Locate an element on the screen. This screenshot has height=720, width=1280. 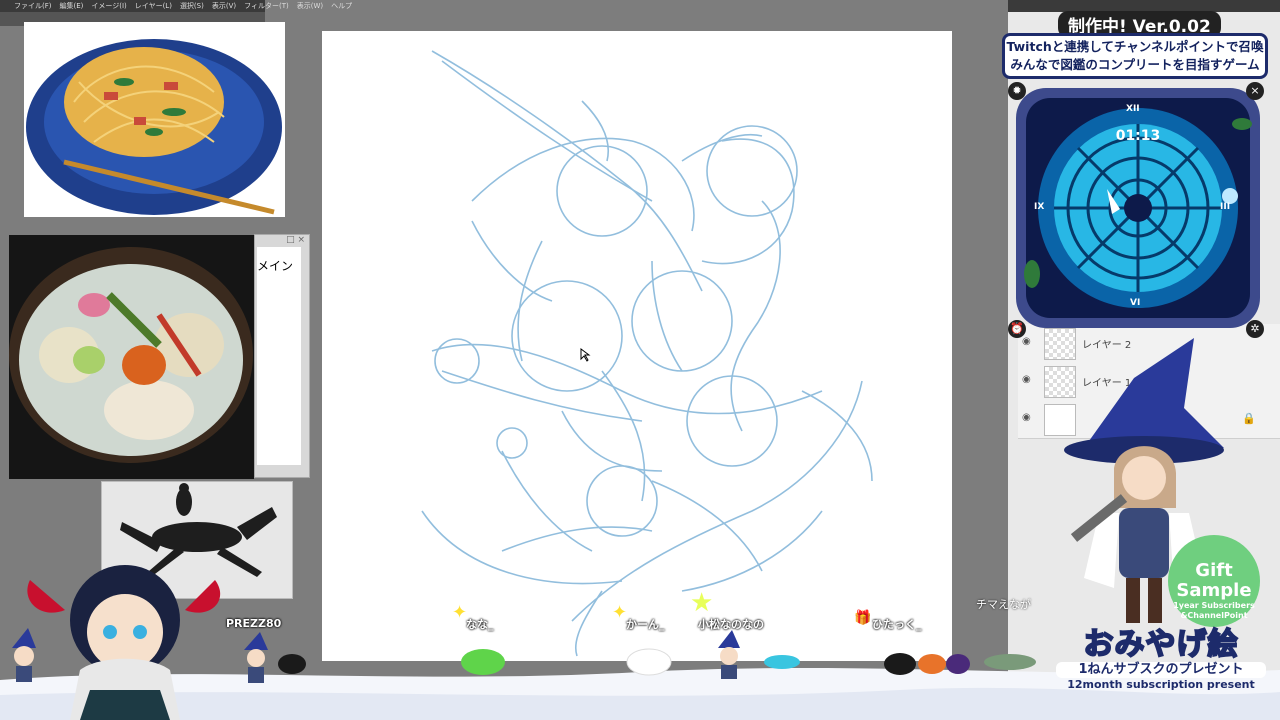
viewer-name: 小松なのなの is located at coordinates (731, 624).